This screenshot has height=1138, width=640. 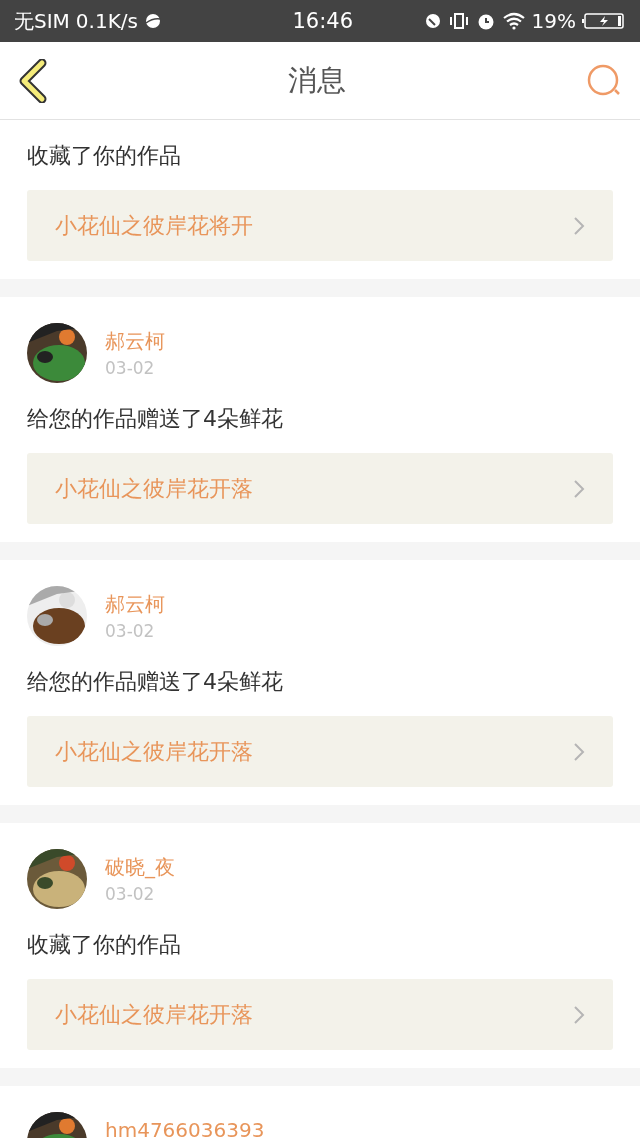 I want to click on rotation-lock-icon, so click(x=432, y=21).